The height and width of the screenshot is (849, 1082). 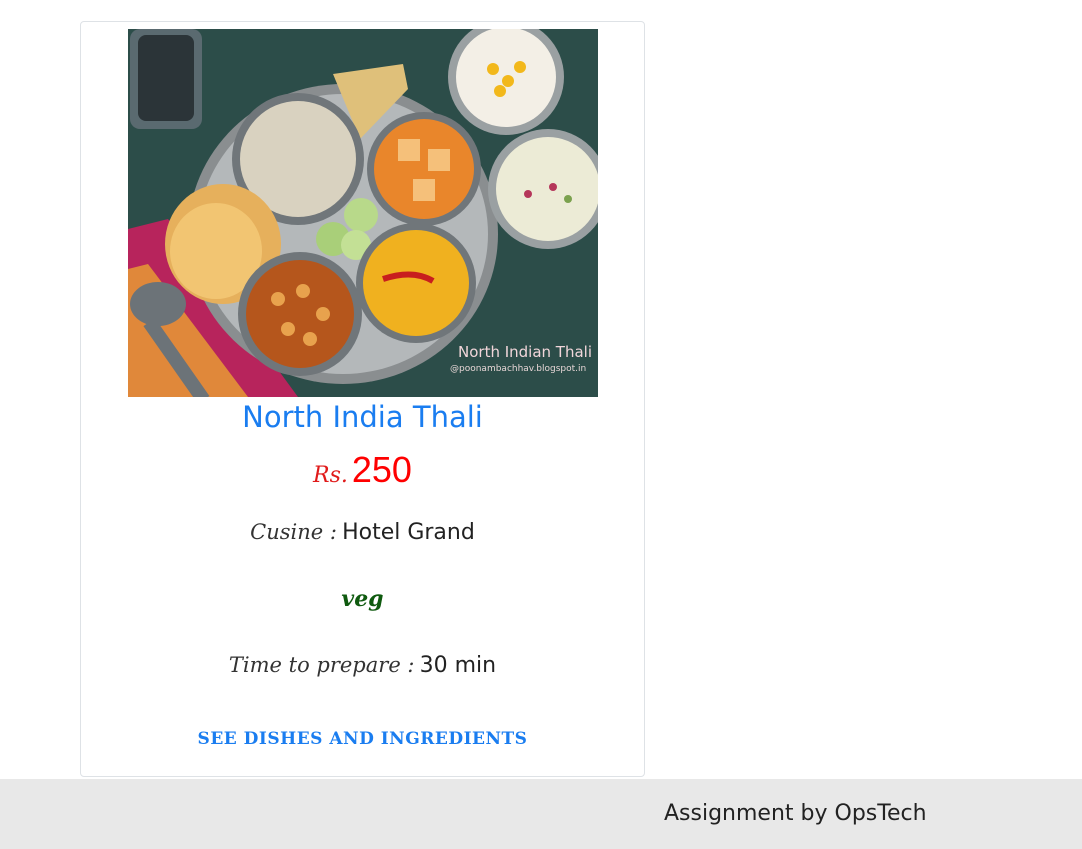 I want to click on prep-time-label: Time to prepare :, so click(x=321, y=665).